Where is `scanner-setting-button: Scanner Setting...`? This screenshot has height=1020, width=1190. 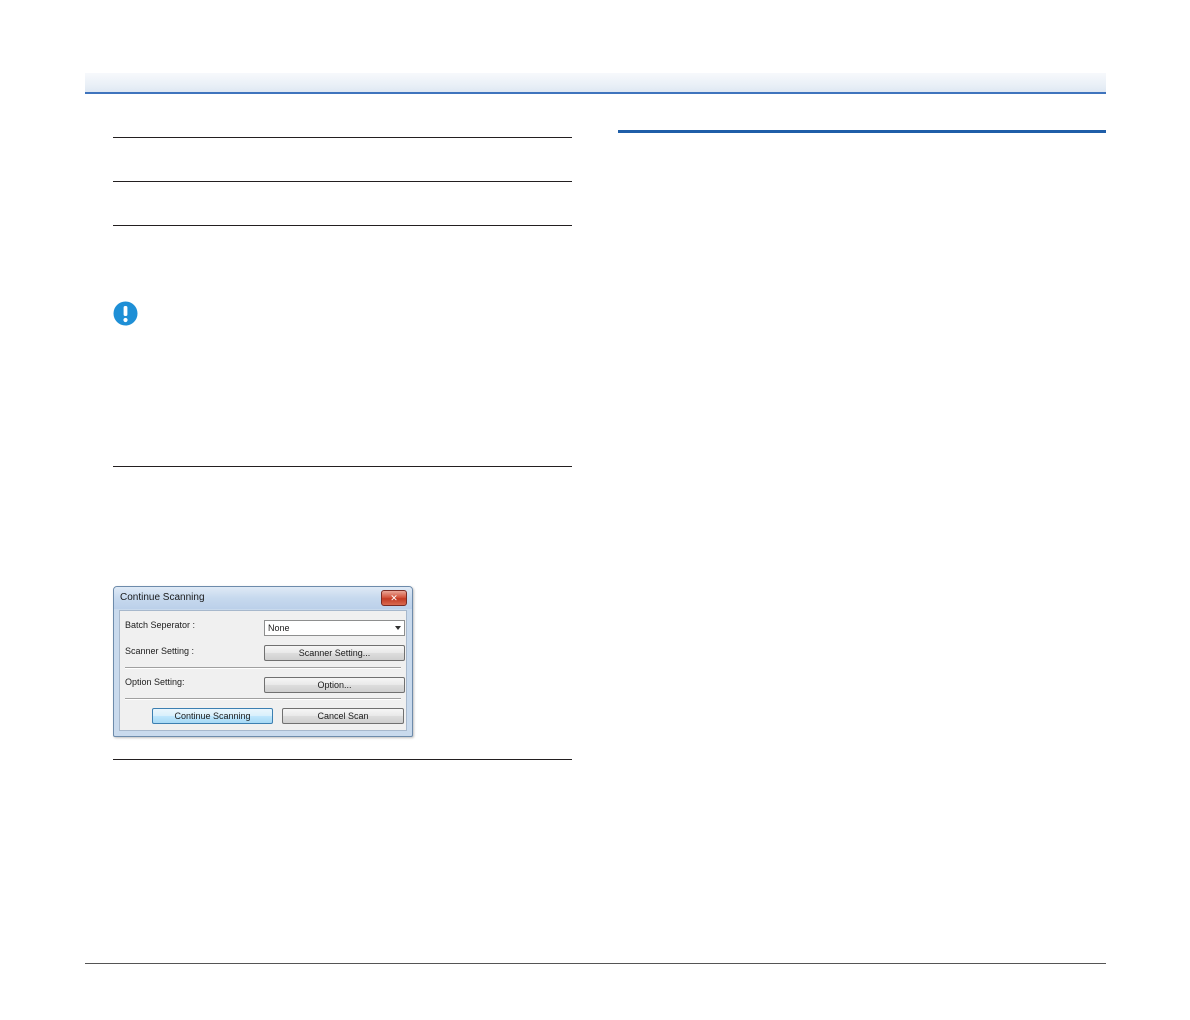 scanner-setting-button: Scanner Setting... is located at coordinates (334, 653).